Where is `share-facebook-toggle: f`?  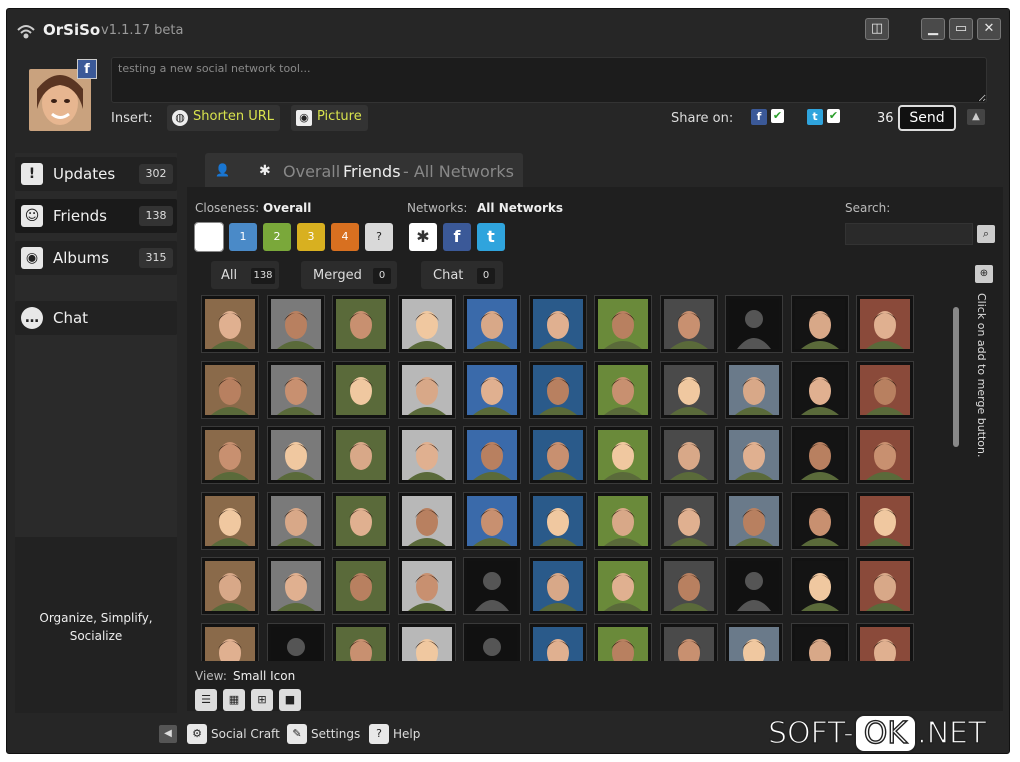
share-facebook-toggle: f is located at coordinates (759, 117).